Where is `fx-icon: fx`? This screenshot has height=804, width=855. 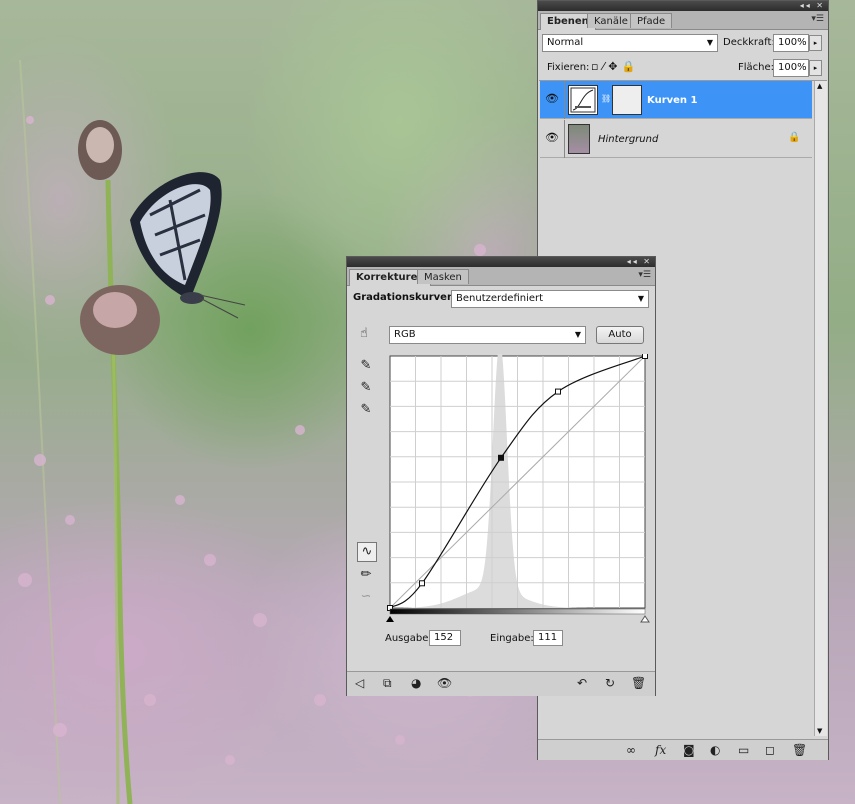 fx-icon: fx is located at coordinates (660, 750).